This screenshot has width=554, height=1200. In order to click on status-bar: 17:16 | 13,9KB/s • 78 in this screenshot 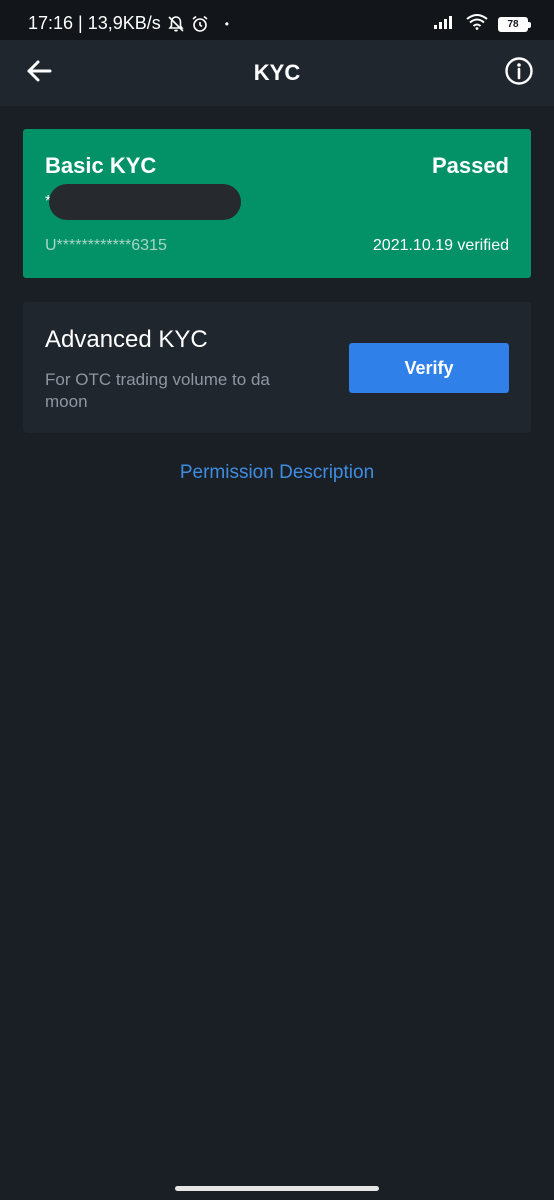, I will do `click(277, 20)`.